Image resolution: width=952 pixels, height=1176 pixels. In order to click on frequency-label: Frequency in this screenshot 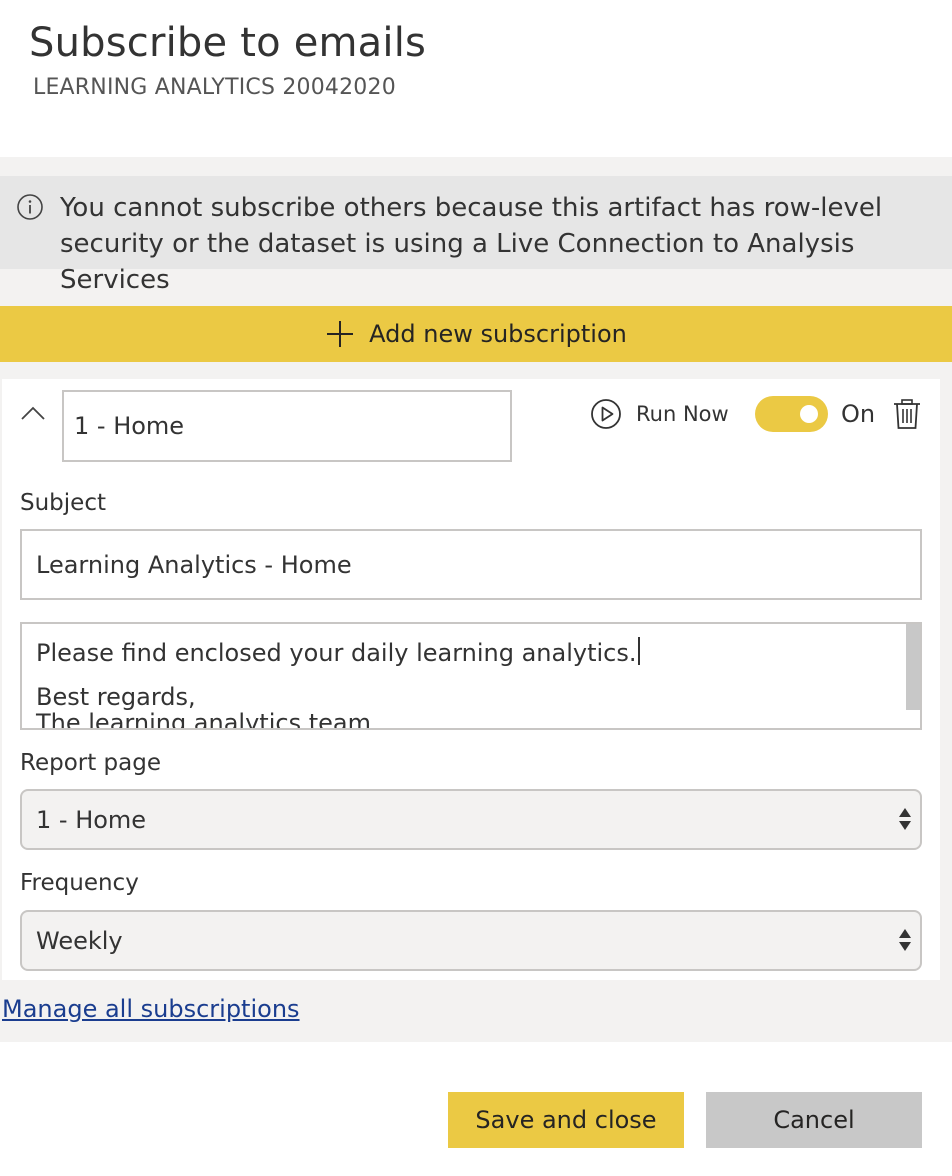, I will do `click(79, 883)`.